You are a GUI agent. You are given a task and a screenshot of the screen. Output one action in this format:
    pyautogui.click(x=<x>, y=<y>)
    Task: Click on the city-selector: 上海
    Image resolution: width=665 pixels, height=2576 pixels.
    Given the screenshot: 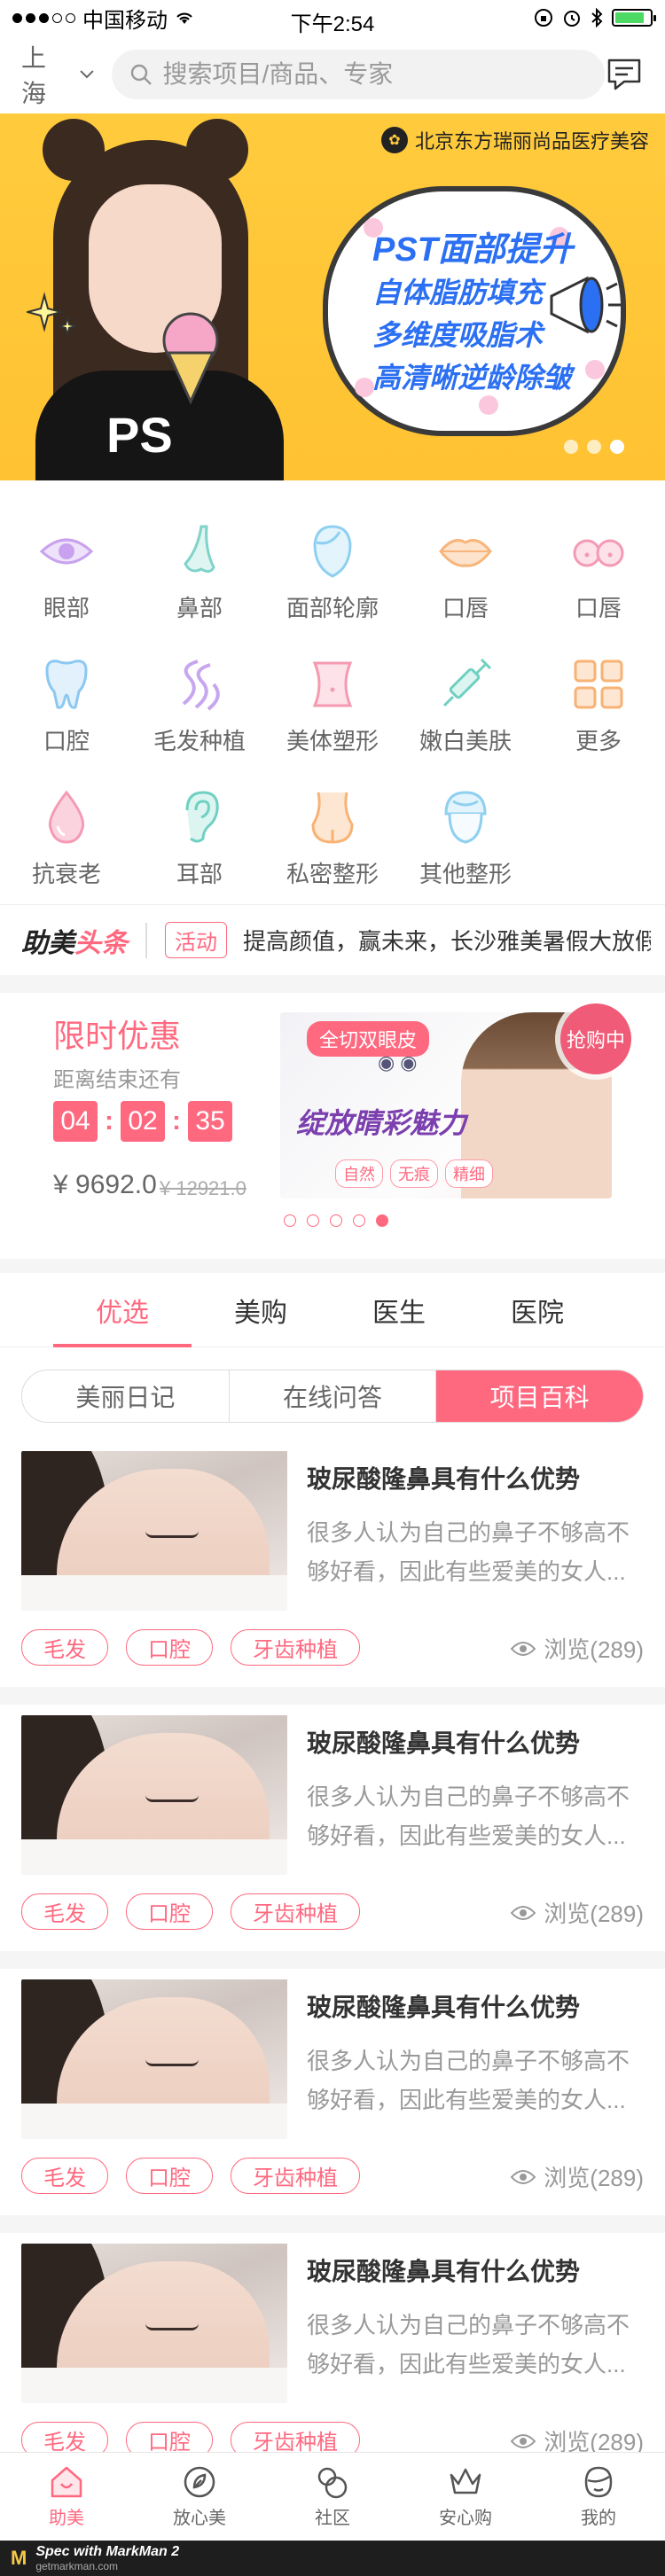 What is the action you would take?
    pyautogui.click(x=57, y=74)
    